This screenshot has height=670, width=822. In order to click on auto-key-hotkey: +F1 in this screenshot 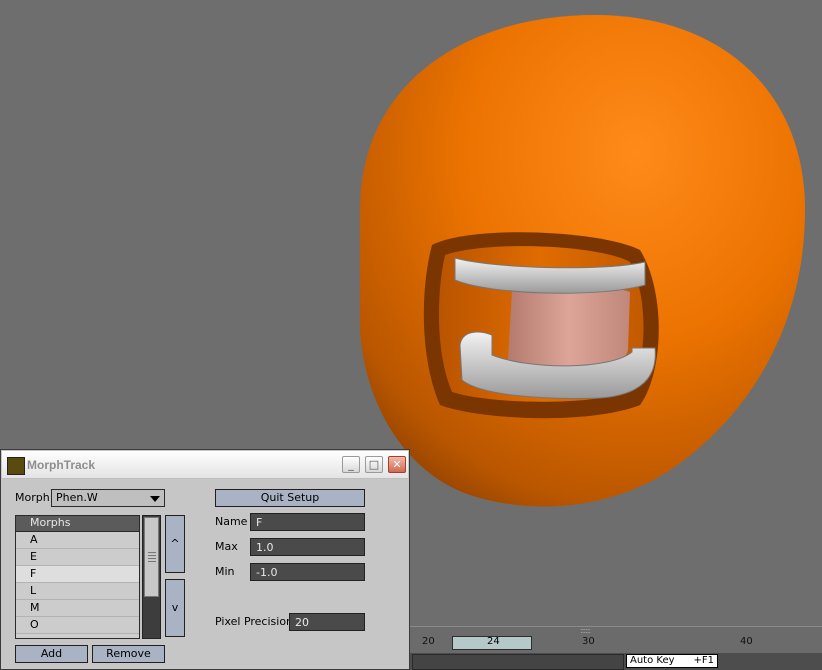, I will do `click(704, 660)`.